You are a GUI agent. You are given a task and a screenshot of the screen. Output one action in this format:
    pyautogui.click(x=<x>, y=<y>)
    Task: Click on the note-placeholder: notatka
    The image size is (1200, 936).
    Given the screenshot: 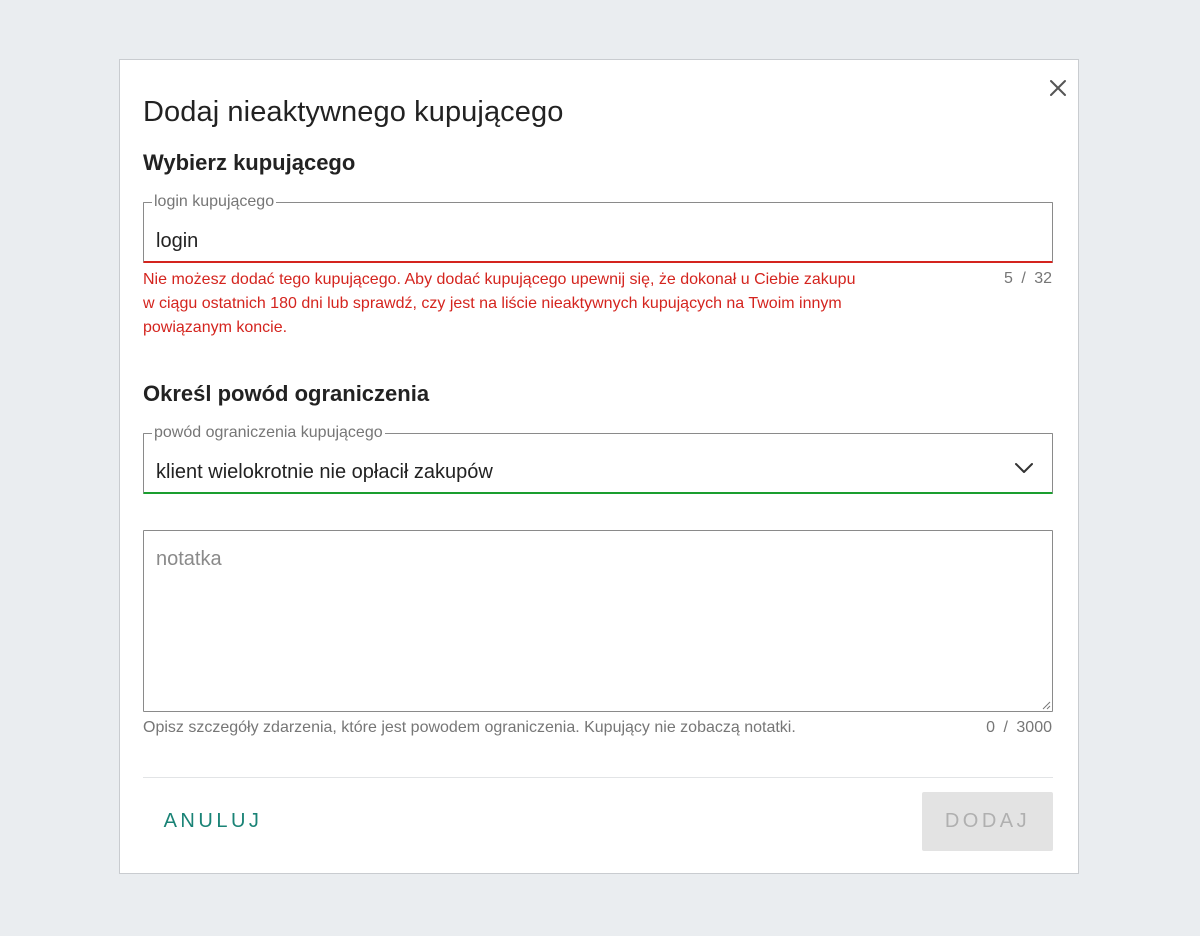 What is the action you would take?
    pyautogui.click(x=189, y=559)
    